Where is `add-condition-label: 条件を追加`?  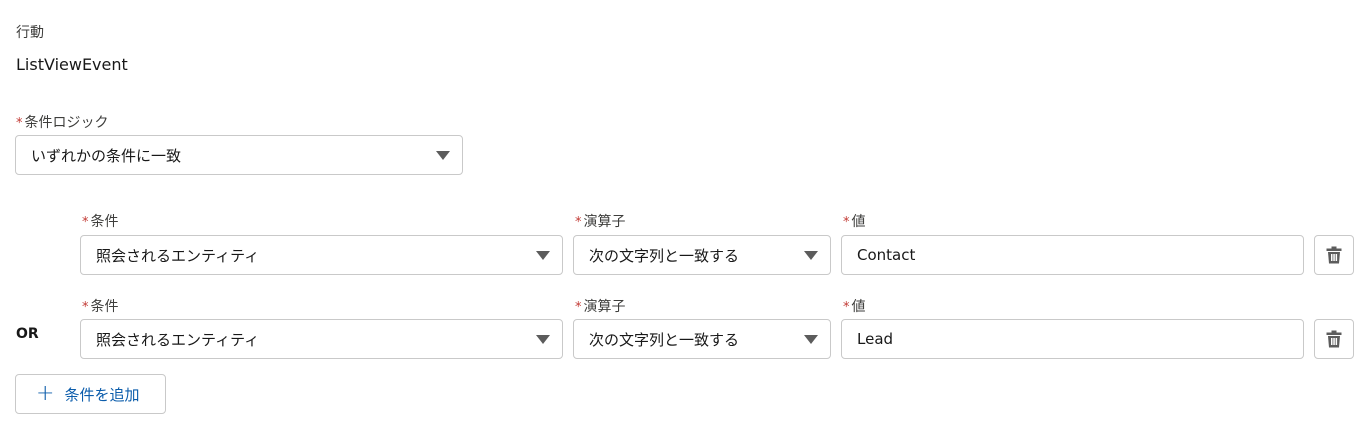
add-condition-label: 条件を追加 is located at coordinates (102, 394).